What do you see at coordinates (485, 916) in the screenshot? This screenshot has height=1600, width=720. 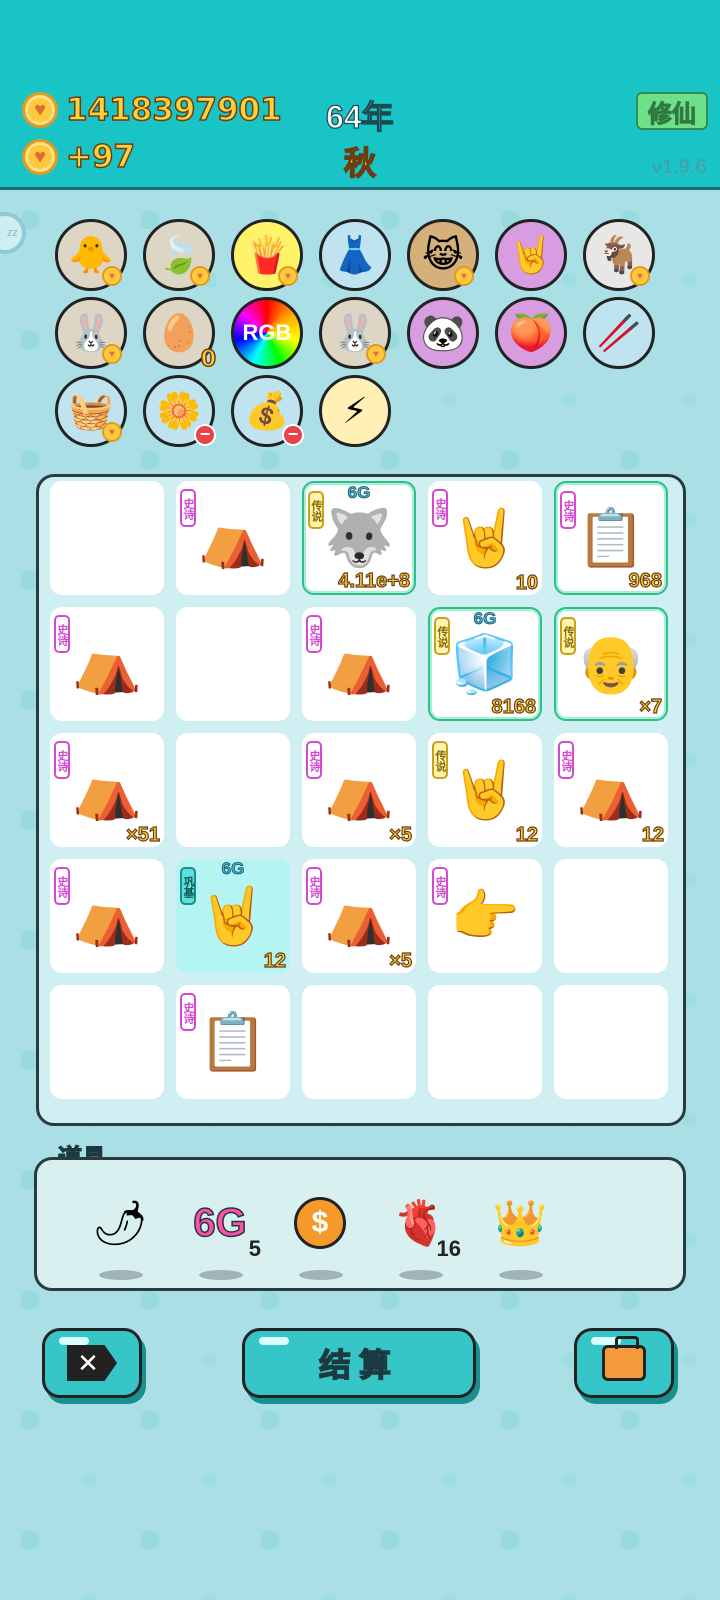 I see `board-cell: 👉 史诗` at bounding box center [485, 916].